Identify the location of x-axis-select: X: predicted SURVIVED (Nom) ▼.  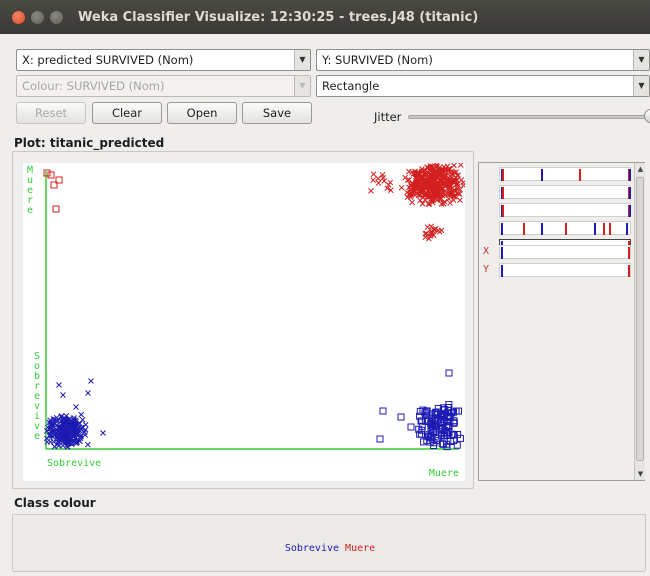
(163, 60).